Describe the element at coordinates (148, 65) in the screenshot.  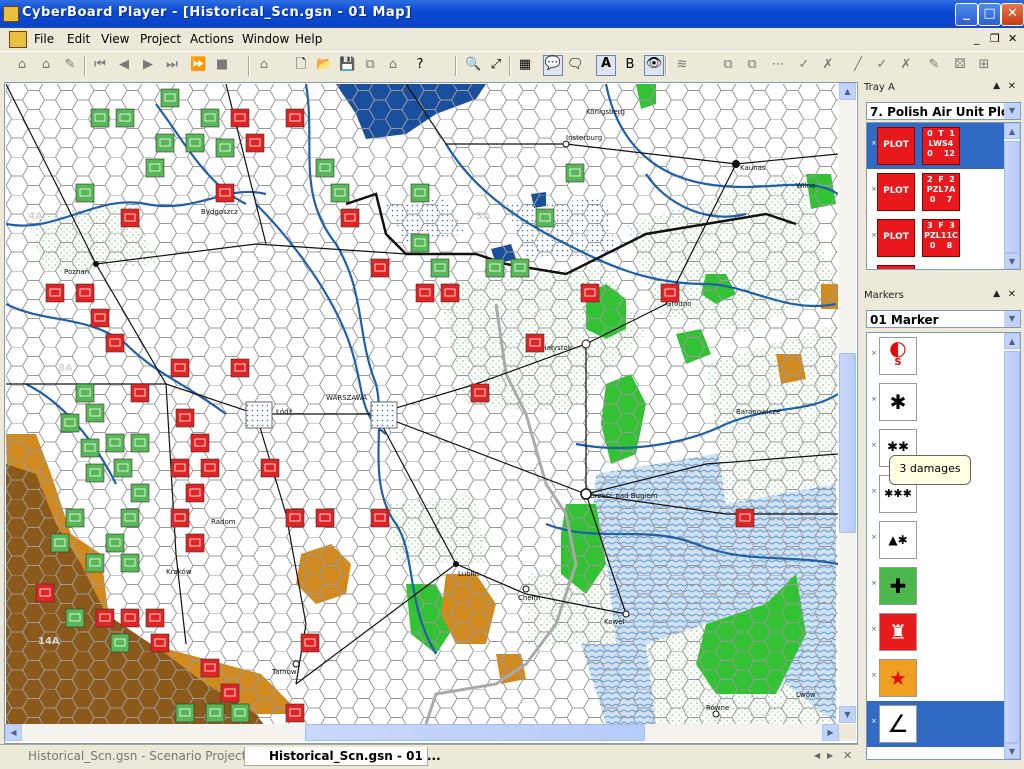
I see `next-move-icon: ▶` at that location.